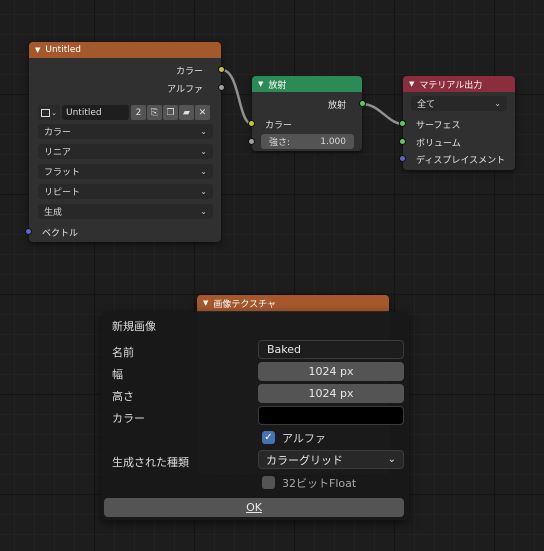 The image size is (544, 551). I want to click on output-color-label: カラー, so click(189, 72).